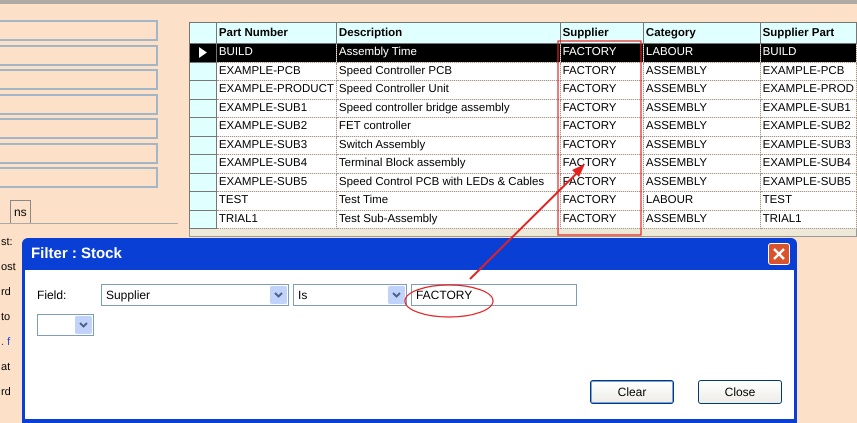  I want to click on field-label: ost, so click(8, 267).